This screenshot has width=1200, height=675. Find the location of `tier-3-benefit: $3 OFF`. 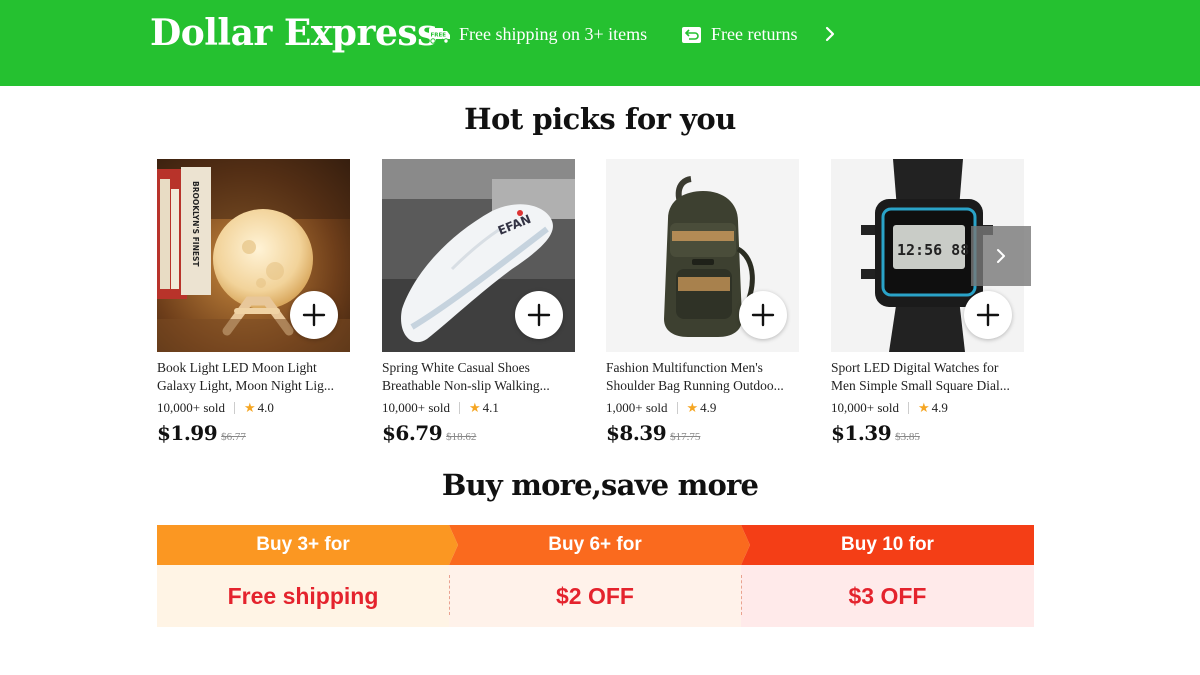

tier-3-benefit: $3 OFF is located at coordinates (887, 596).